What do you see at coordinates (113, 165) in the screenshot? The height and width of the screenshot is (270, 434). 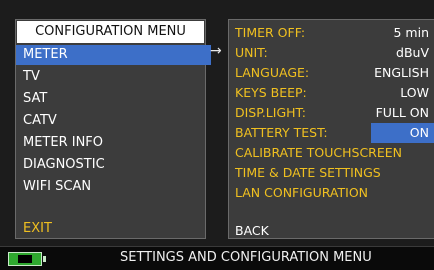 I see `menu-item-diagnostic: DIAGNOSTIC` at bounding box center [113, 165].